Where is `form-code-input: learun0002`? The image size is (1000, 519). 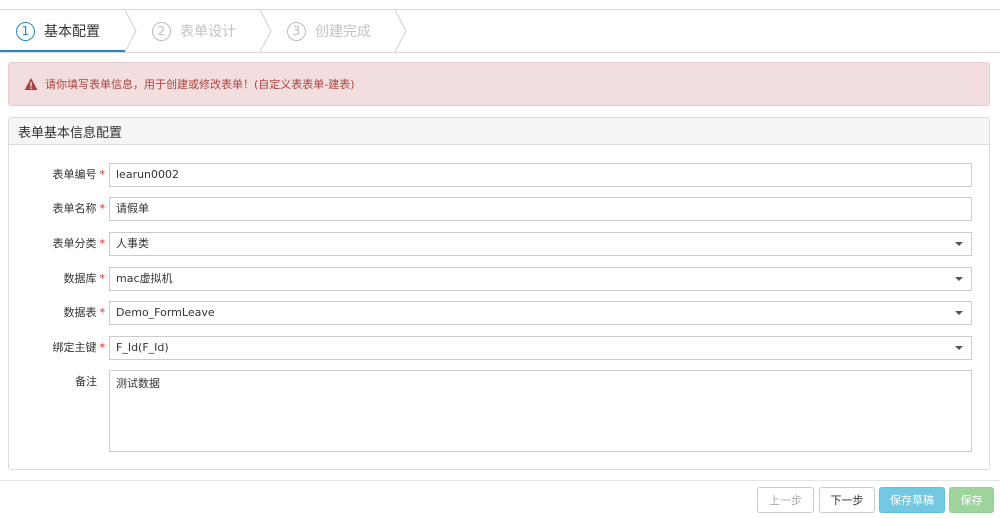 form-code-input: learun0002 is located at coordinates (540, 175).